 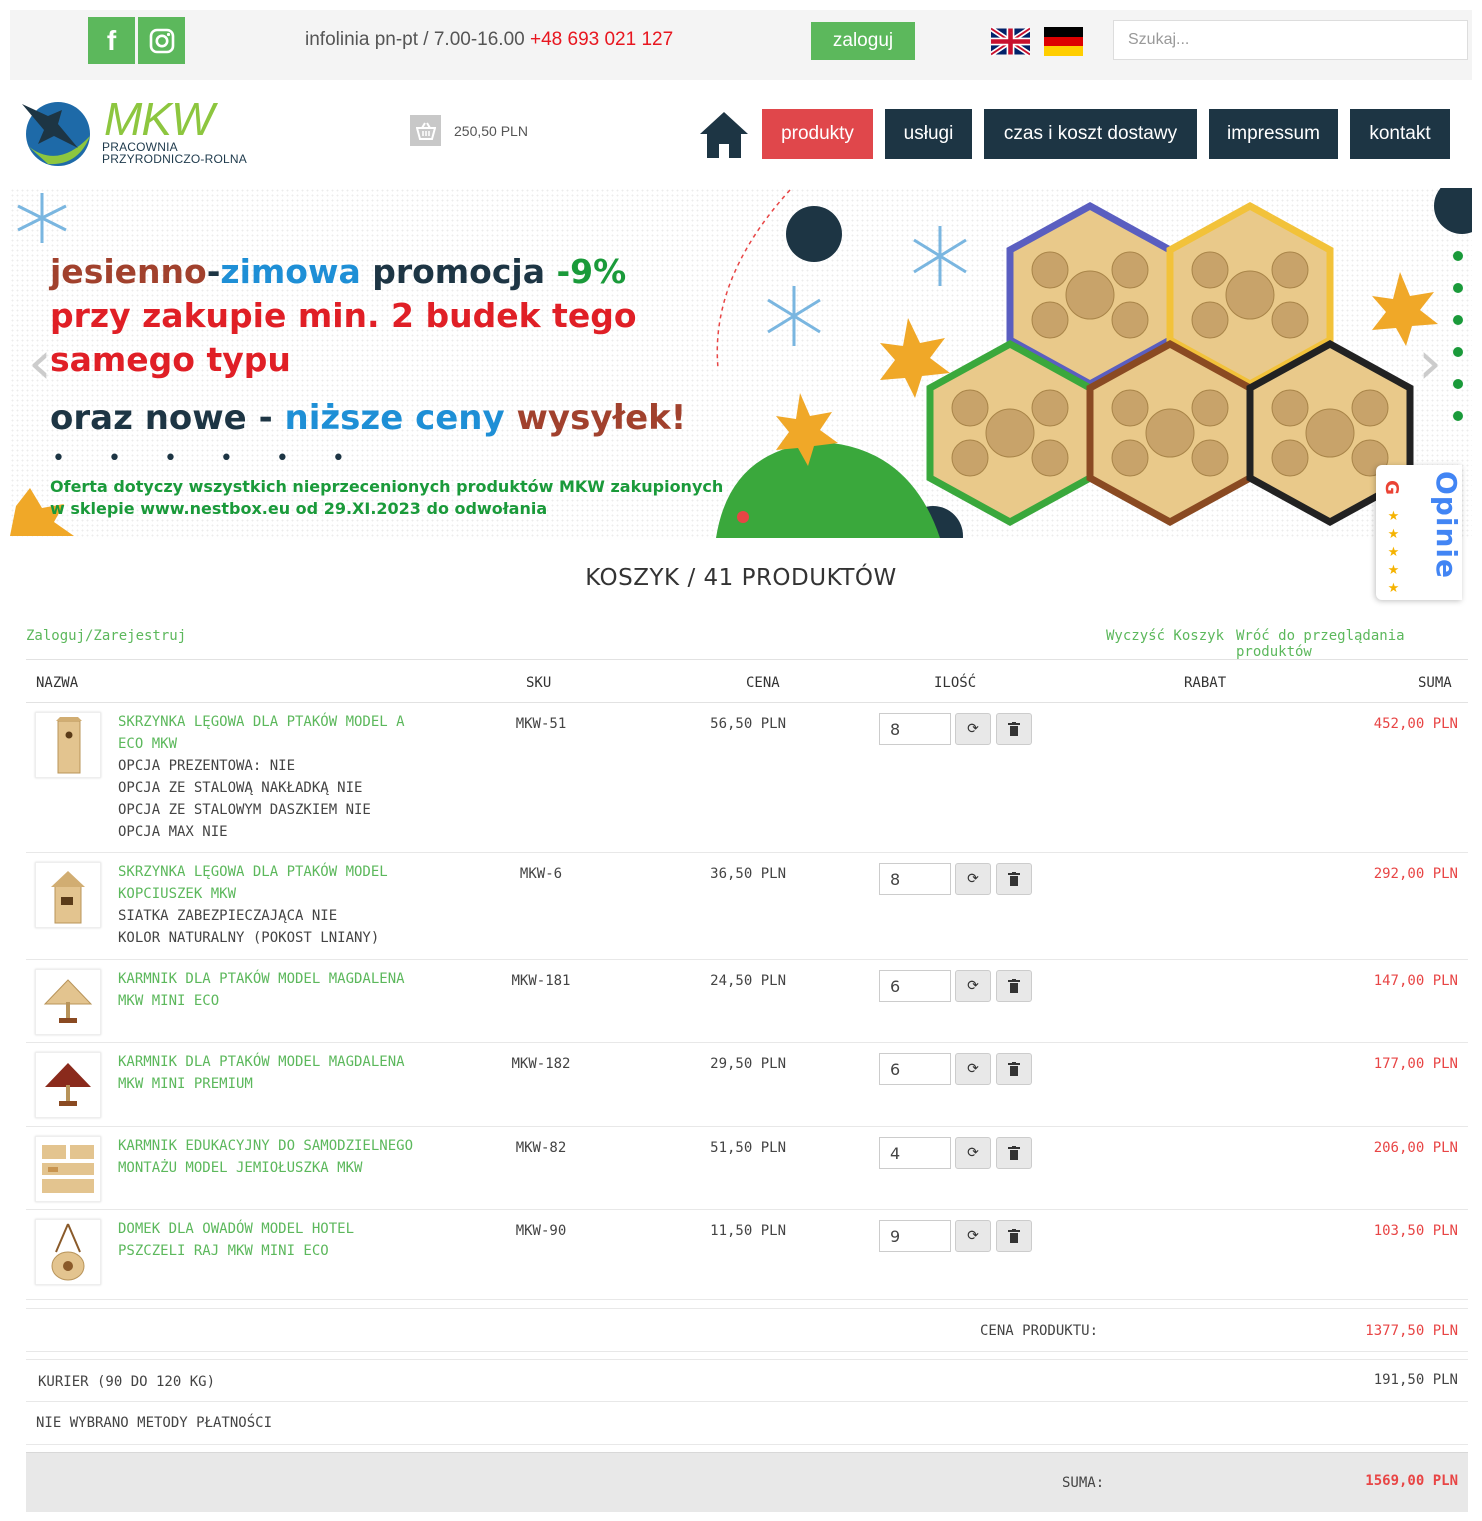 I want to click on product-sku: MKW-90, so click(x=541, y=1231).